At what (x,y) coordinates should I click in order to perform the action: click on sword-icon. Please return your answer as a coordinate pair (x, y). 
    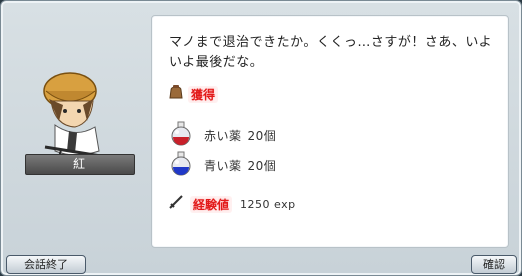
    Looking at the image, I should click on (176, 204).